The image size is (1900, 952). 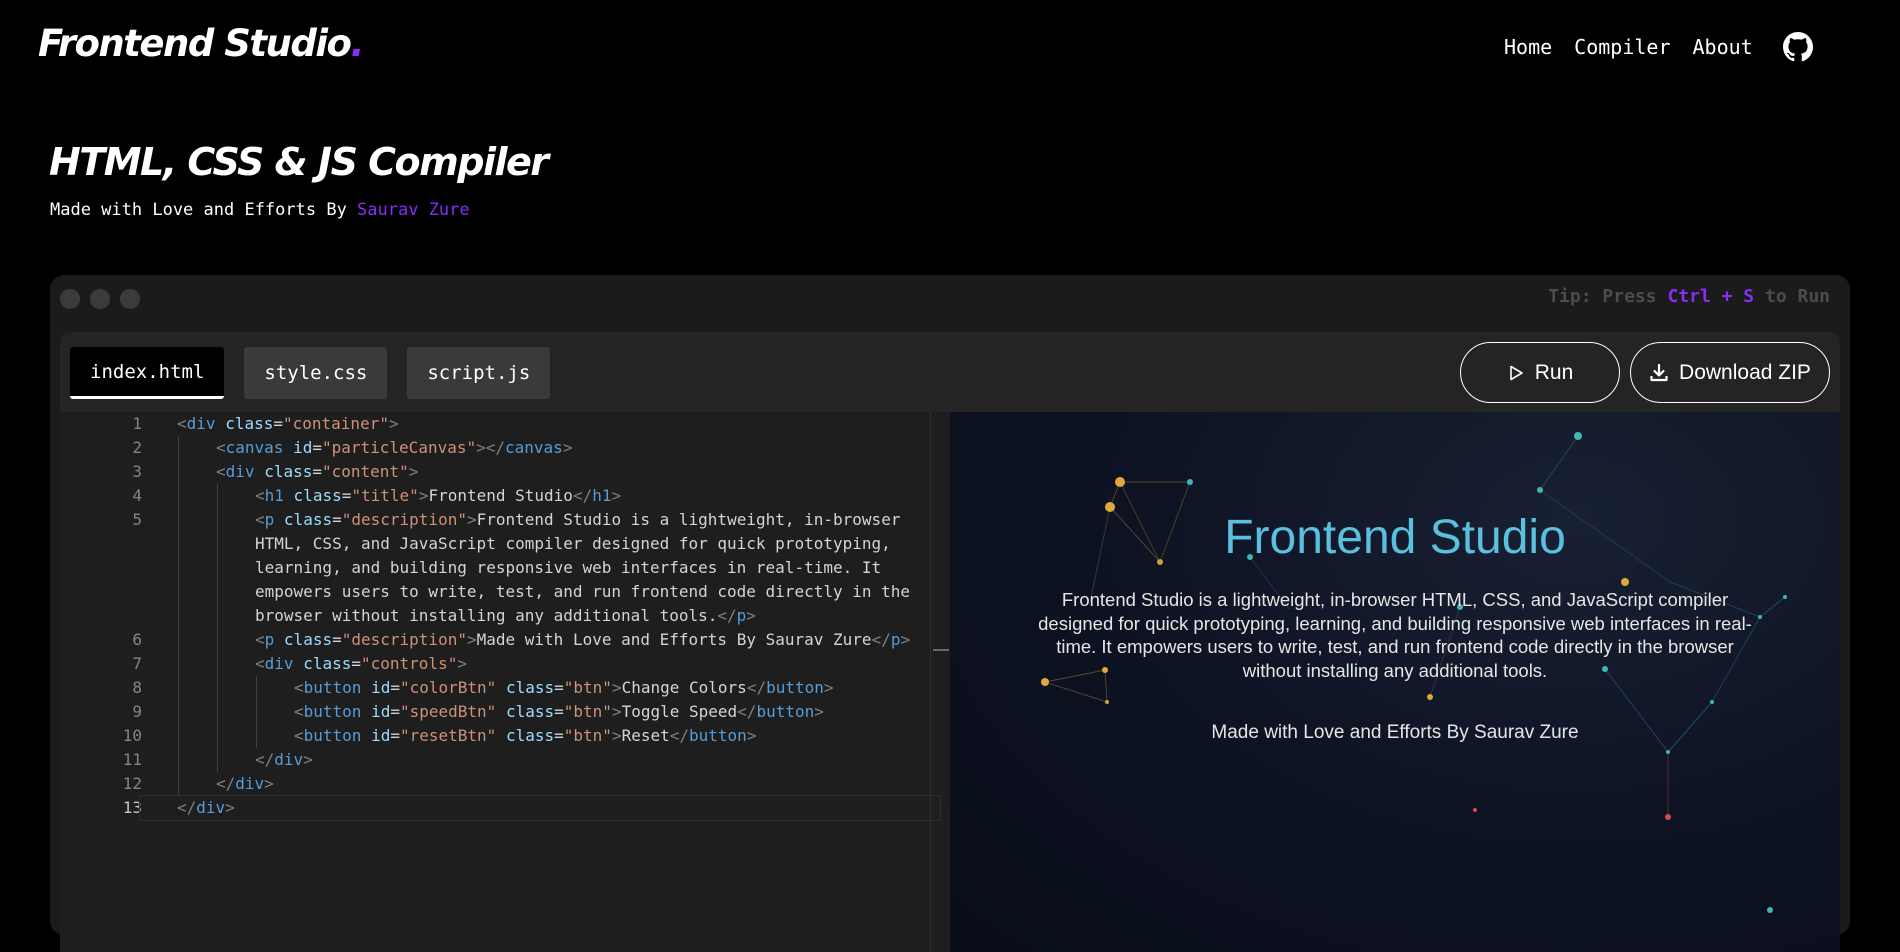 I want to click on author-name: Saurav Zure, so click(x=413, y=210).